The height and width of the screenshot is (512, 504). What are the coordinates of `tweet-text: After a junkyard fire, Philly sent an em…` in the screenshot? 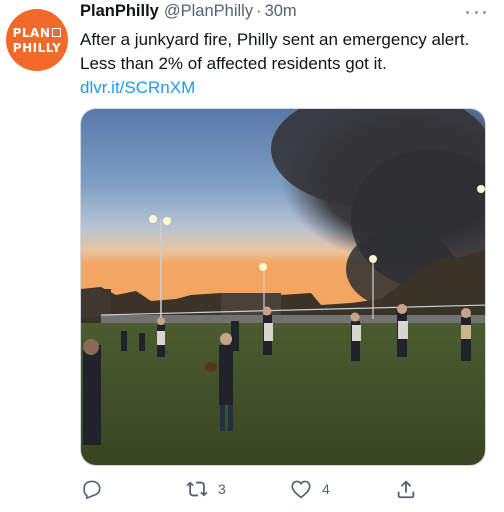 It's located at (275, 51).